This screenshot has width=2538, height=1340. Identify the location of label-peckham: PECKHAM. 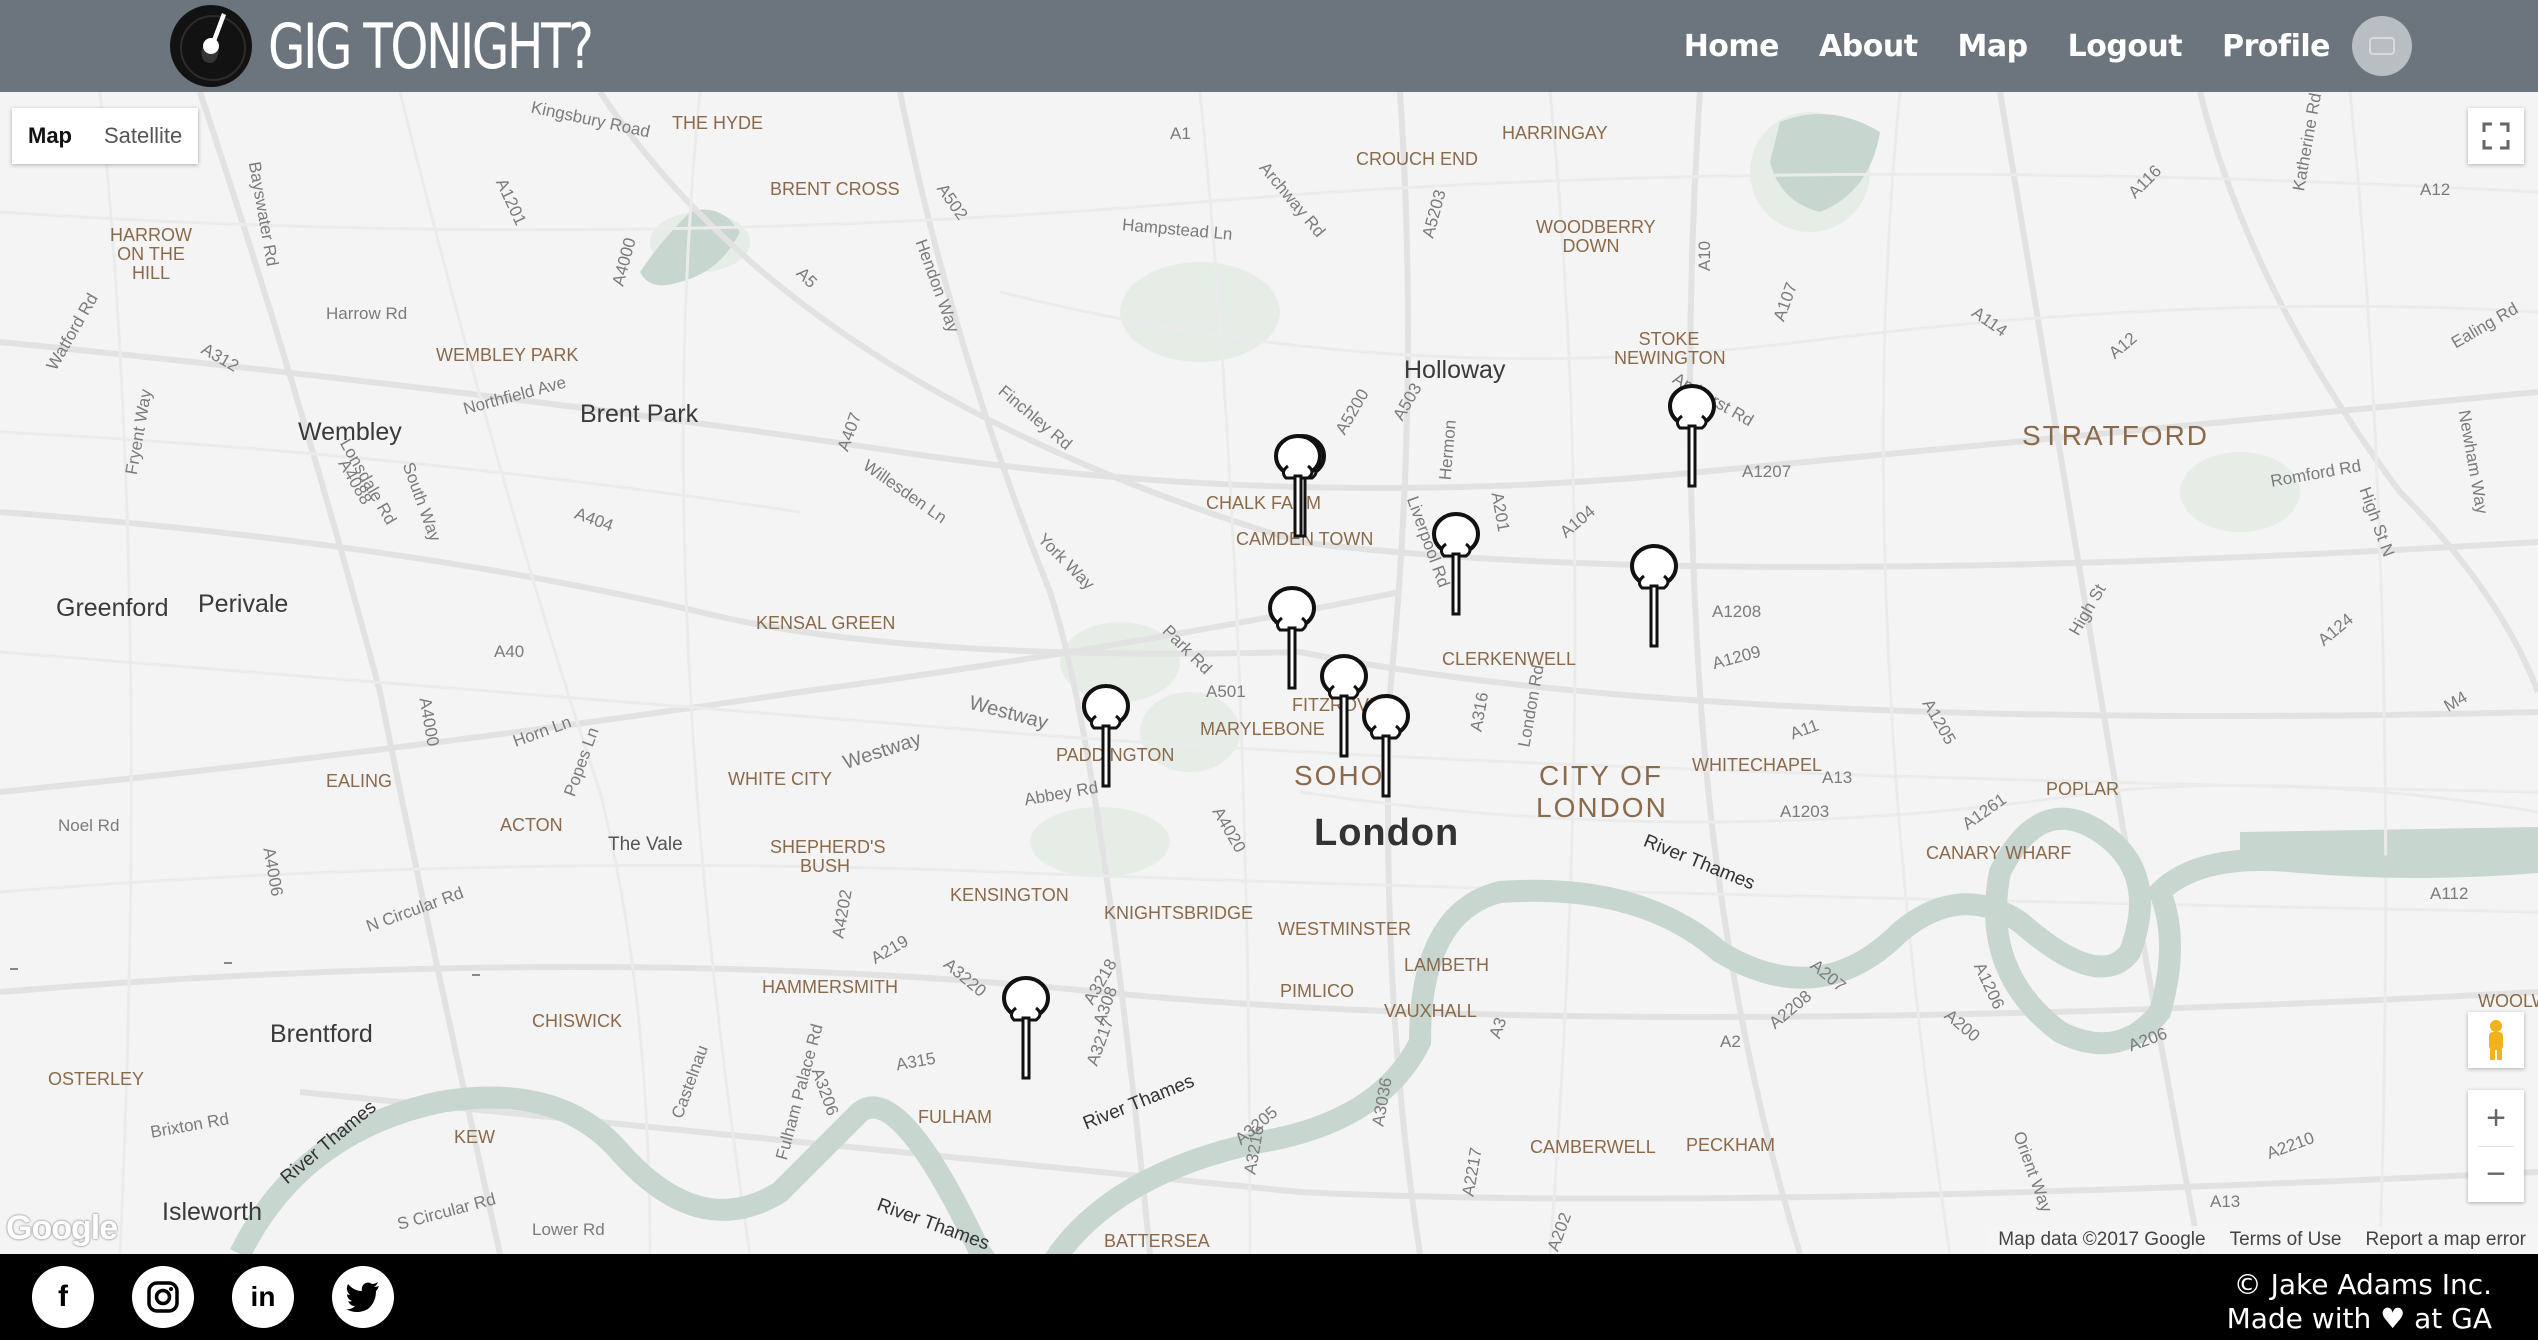
(1731, 1145).